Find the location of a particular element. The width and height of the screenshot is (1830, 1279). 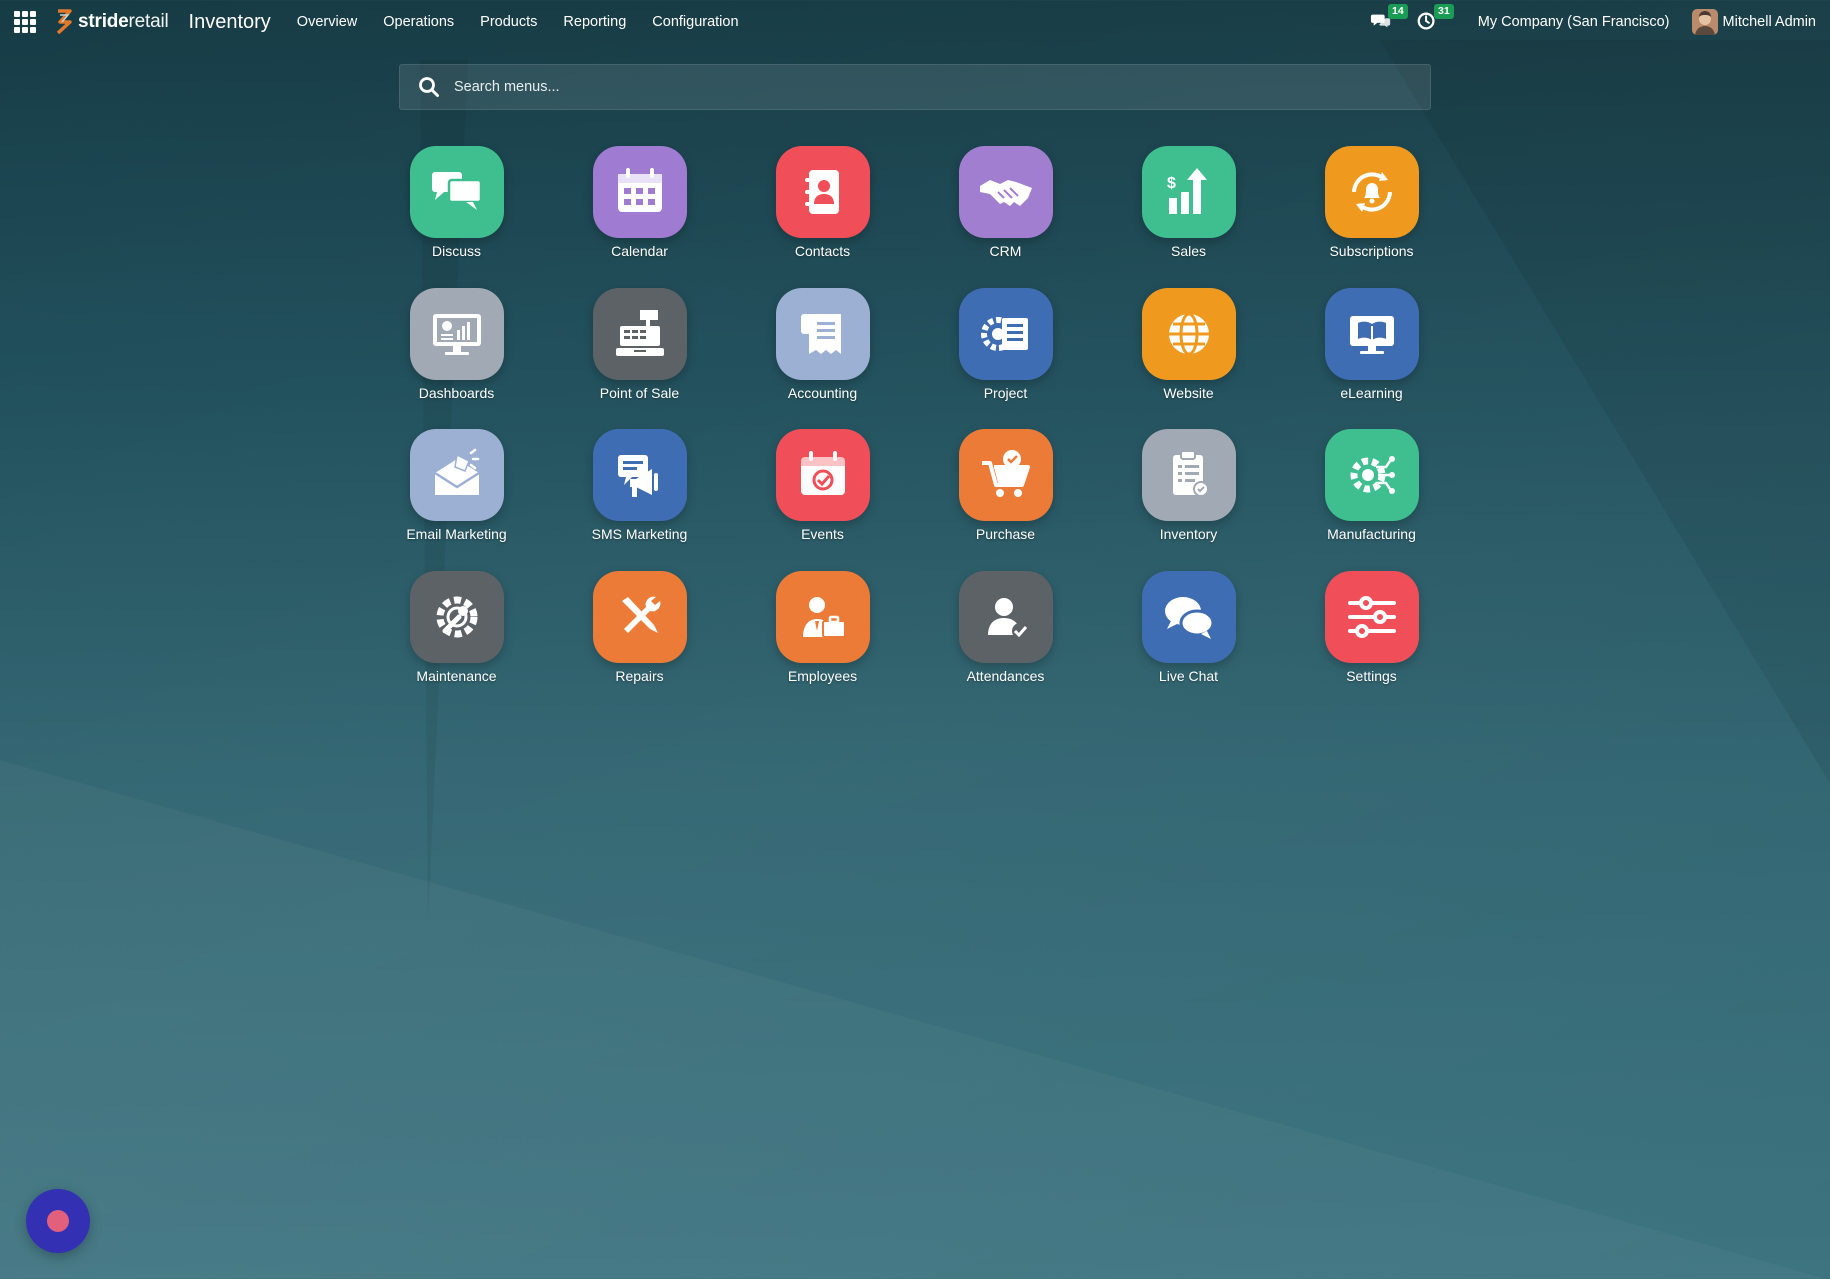

menu-operations: Operations is located at coordinates (418, 22).